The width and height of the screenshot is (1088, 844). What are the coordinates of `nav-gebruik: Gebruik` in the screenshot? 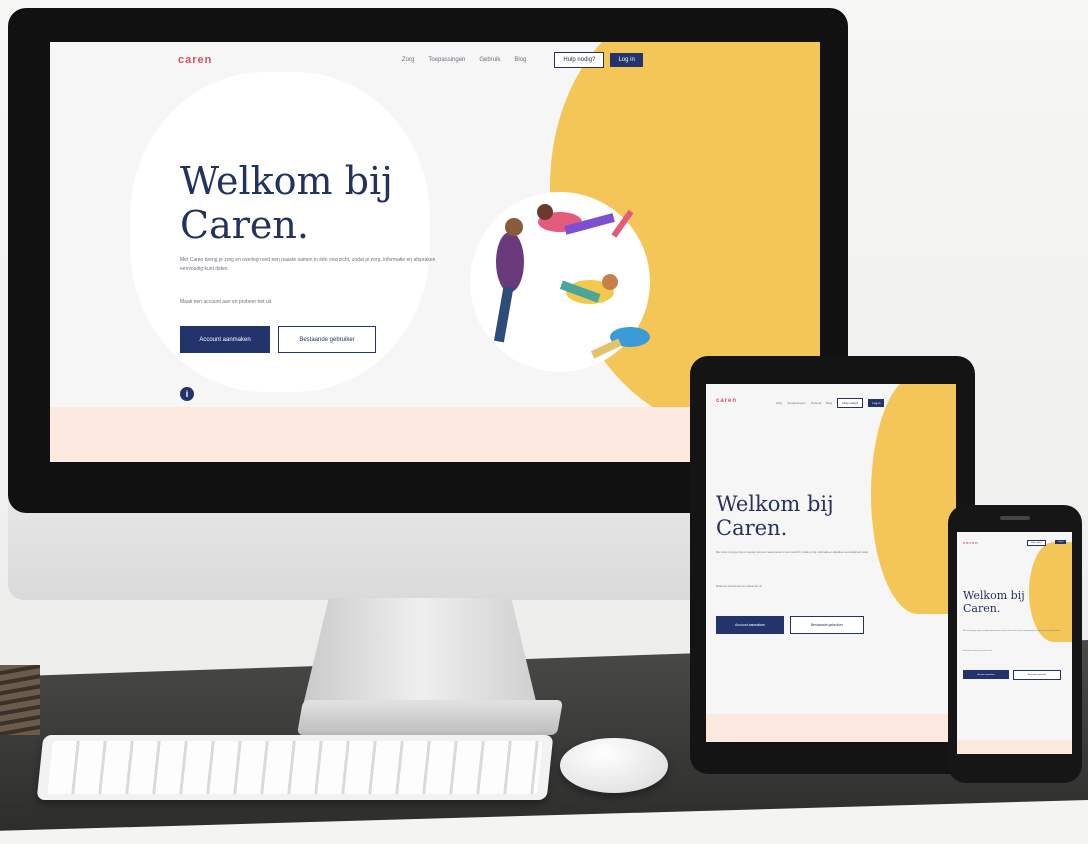 It's located at (489, 60).